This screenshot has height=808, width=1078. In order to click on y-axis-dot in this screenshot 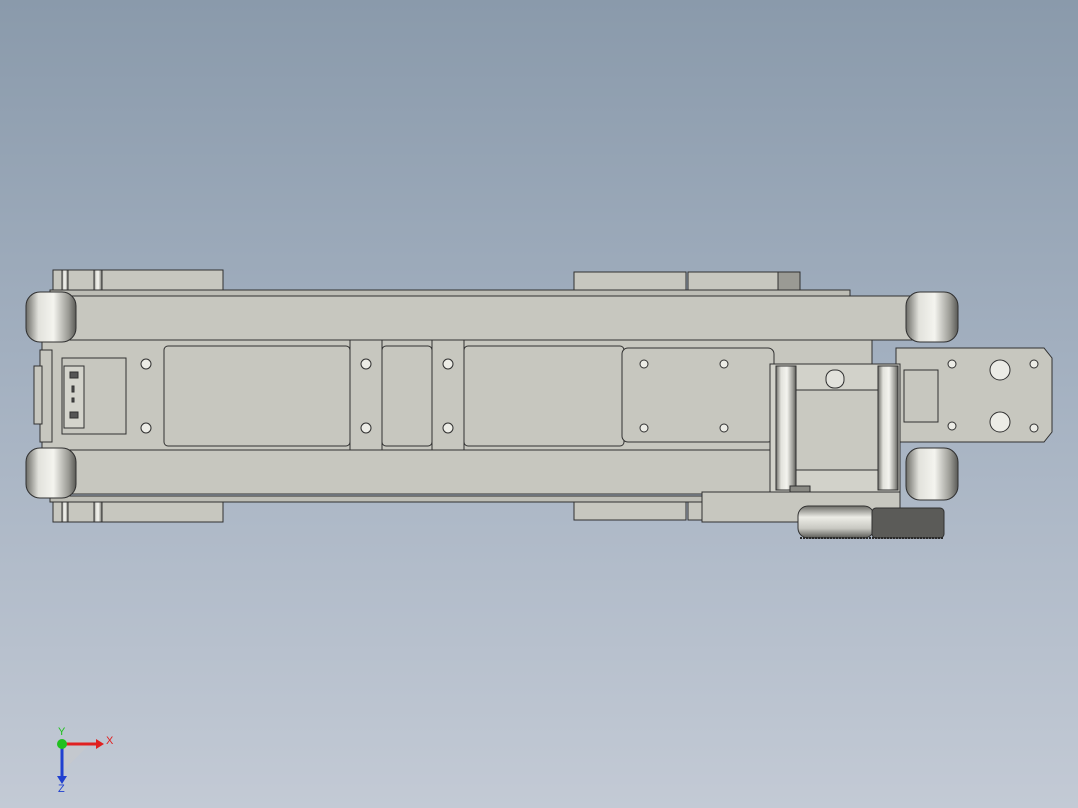, I will do `click(62, 744)`.